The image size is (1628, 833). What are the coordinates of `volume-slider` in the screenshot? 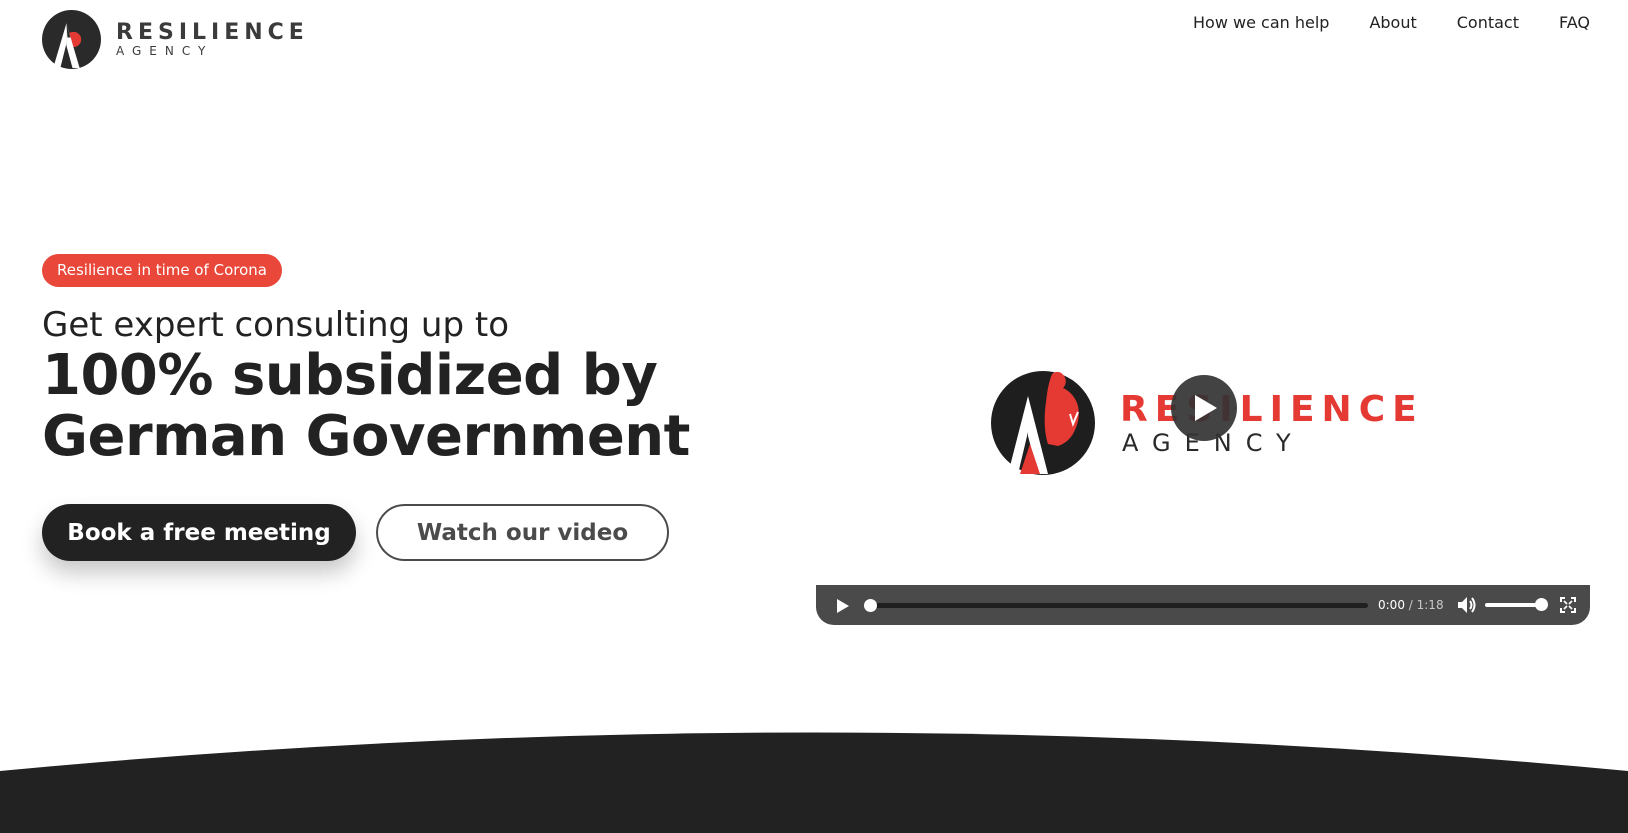 It's located at (1516, 604).